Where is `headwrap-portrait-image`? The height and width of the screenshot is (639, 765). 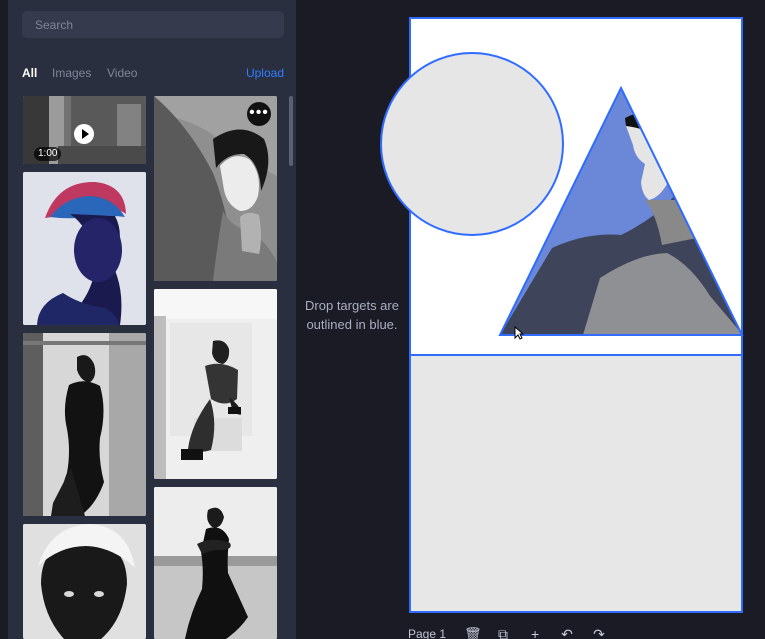
headwrap-portrait-image is located at coordinates (84, 248).